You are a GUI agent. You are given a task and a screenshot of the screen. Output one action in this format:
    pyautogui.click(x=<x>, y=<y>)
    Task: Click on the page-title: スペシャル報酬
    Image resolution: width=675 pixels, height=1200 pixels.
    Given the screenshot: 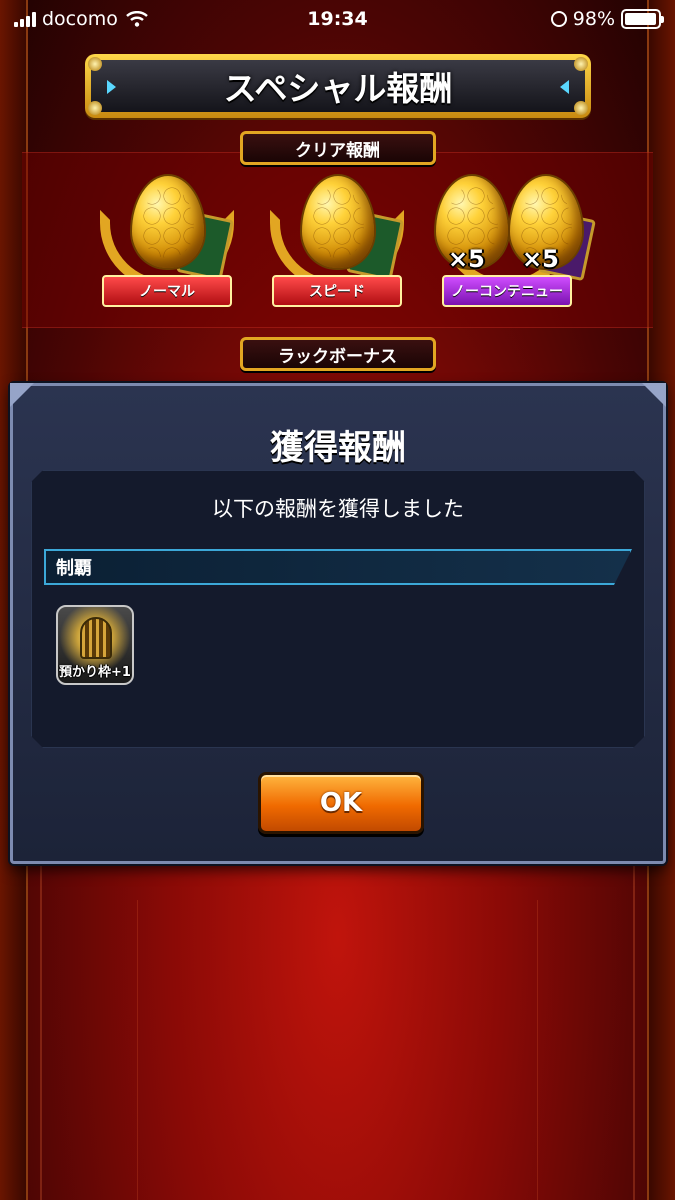 What is the action you would take?
    pyautogui.click(x=338, y=86)
    